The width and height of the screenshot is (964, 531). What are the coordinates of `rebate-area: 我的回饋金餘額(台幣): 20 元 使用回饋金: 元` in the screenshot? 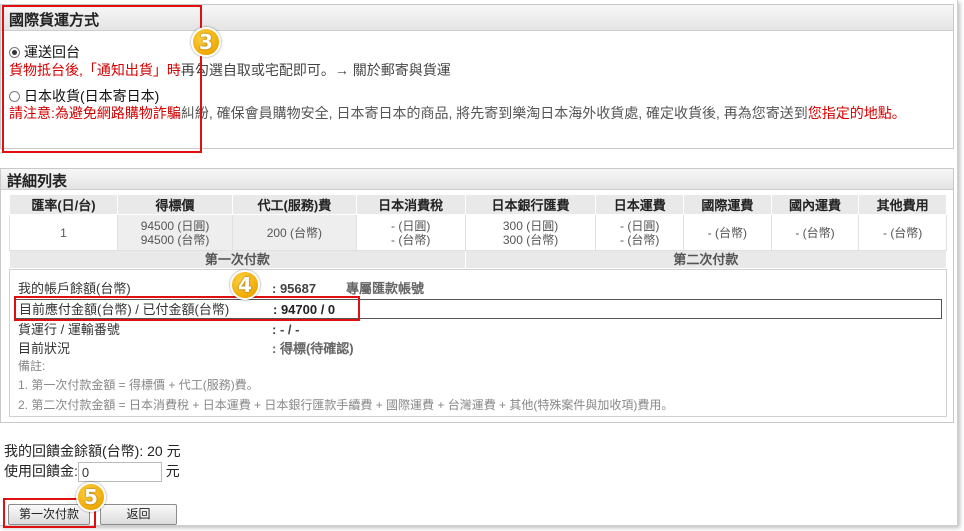 It's located at (92, 462).